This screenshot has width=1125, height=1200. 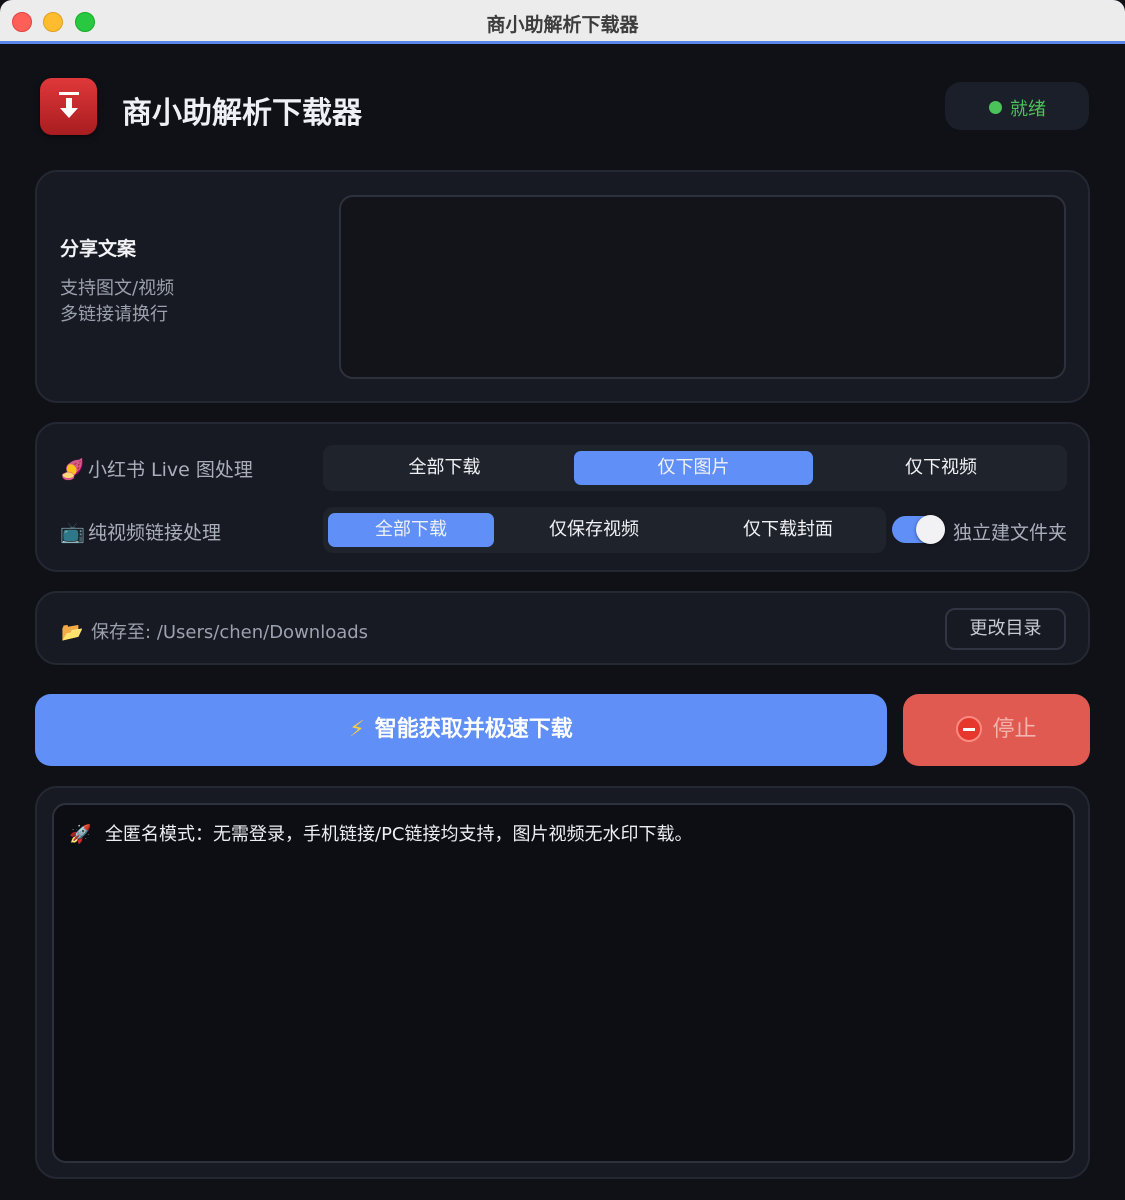 What do you see at coordinates (594, 530) in the screenshot?
I see `video-option-save-video: 仅保存视频` at bounding box center [594, 530].